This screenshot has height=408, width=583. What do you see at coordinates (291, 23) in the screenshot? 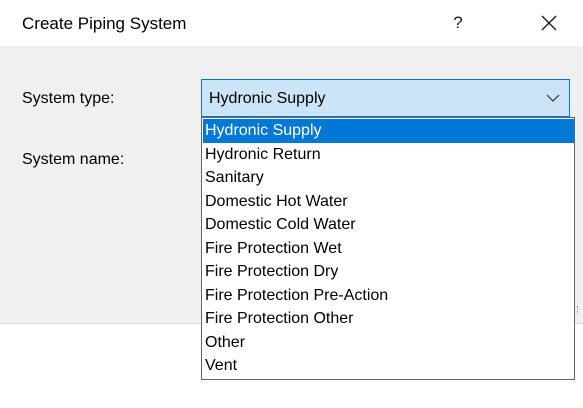
I see `title-bar: Create Piping System ?` at bounding box center [291, 23].